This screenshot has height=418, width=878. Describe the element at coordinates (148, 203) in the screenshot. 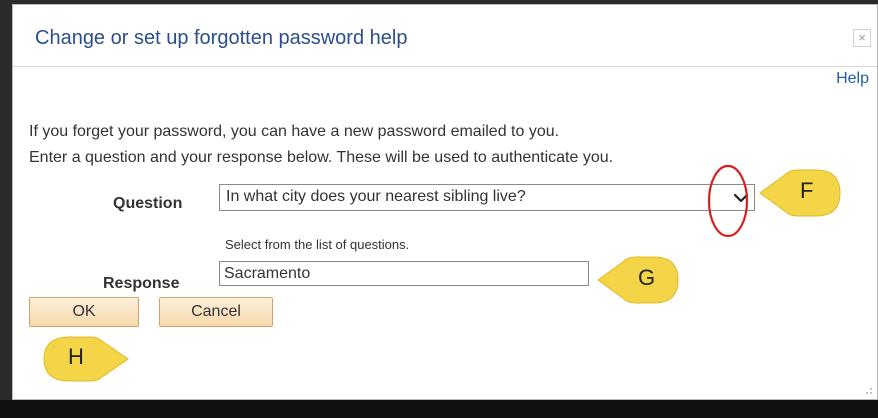

I see `question-label: Question` at that location.